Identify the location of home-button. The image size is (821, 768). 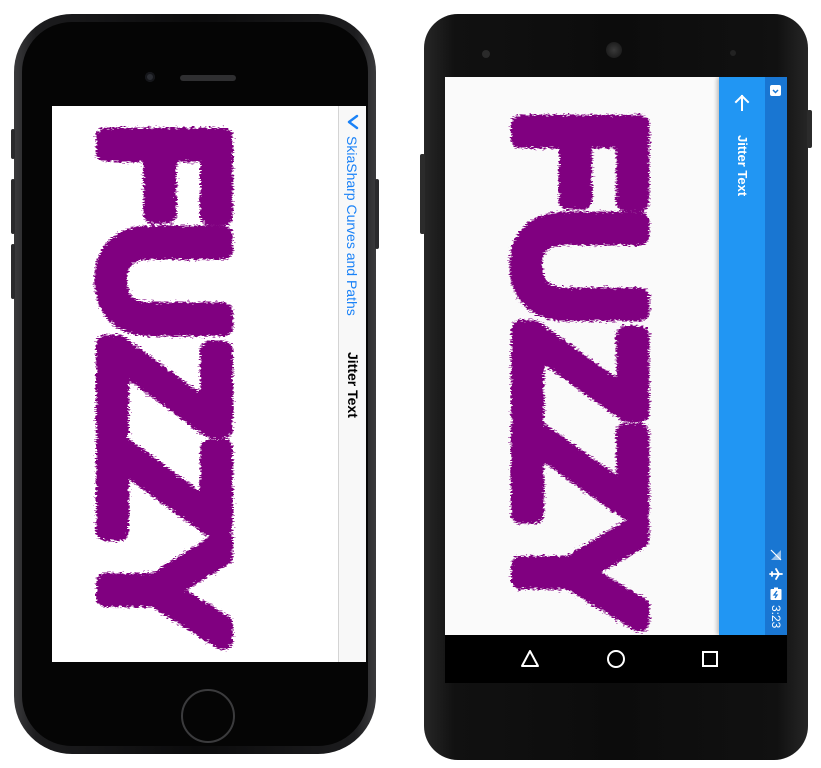
(208, 716).